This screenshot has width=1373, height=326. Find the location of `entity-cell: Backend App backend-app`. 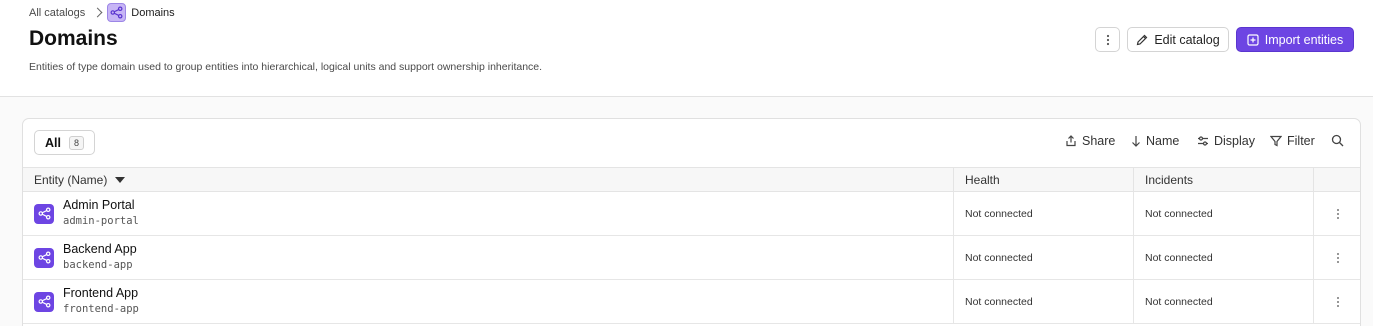

entity-cell: Backend App backend-app is located at coordinates (488, 257).